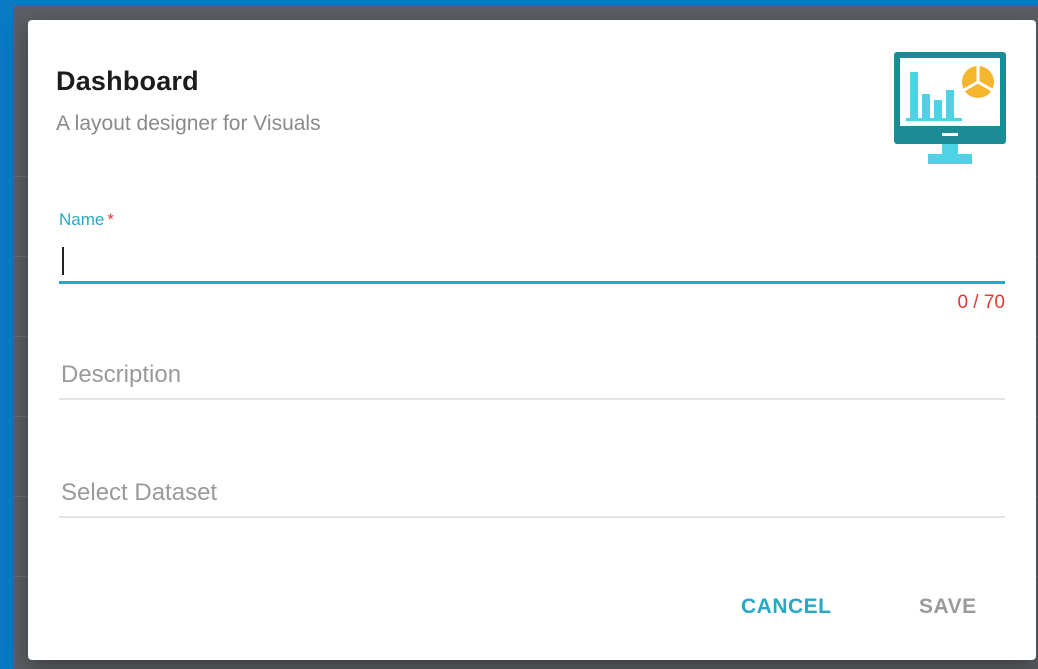  I want to click on text-cursor, so click(63, 261).